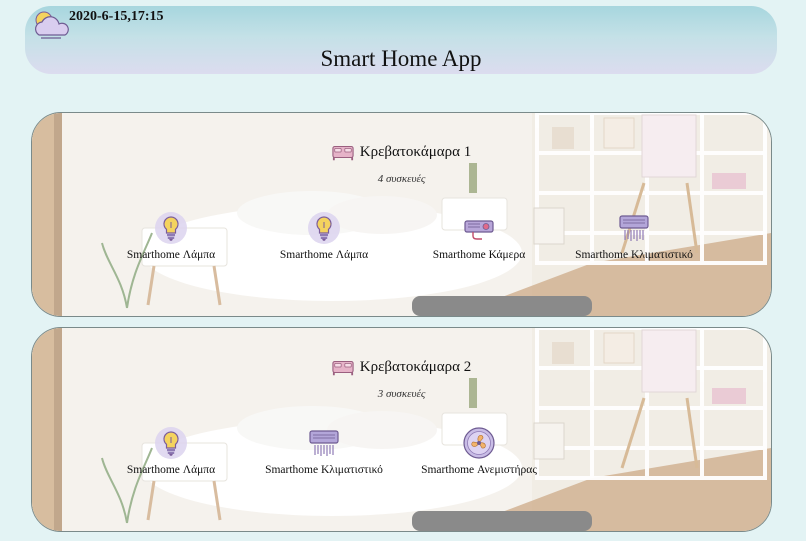 The height and width of the screenshot is (541, 806). I want to click on device-fan: Smarthome Ανεμιστήρας, so click(479, 451).